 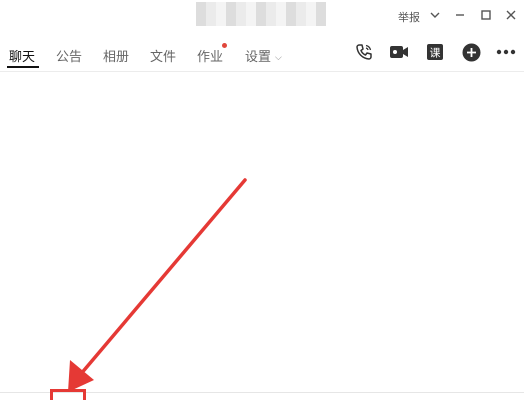 What do you see at coordinates (506, 52) in the screenshot?
I see `more-icon` at bounding box center [506, 52].